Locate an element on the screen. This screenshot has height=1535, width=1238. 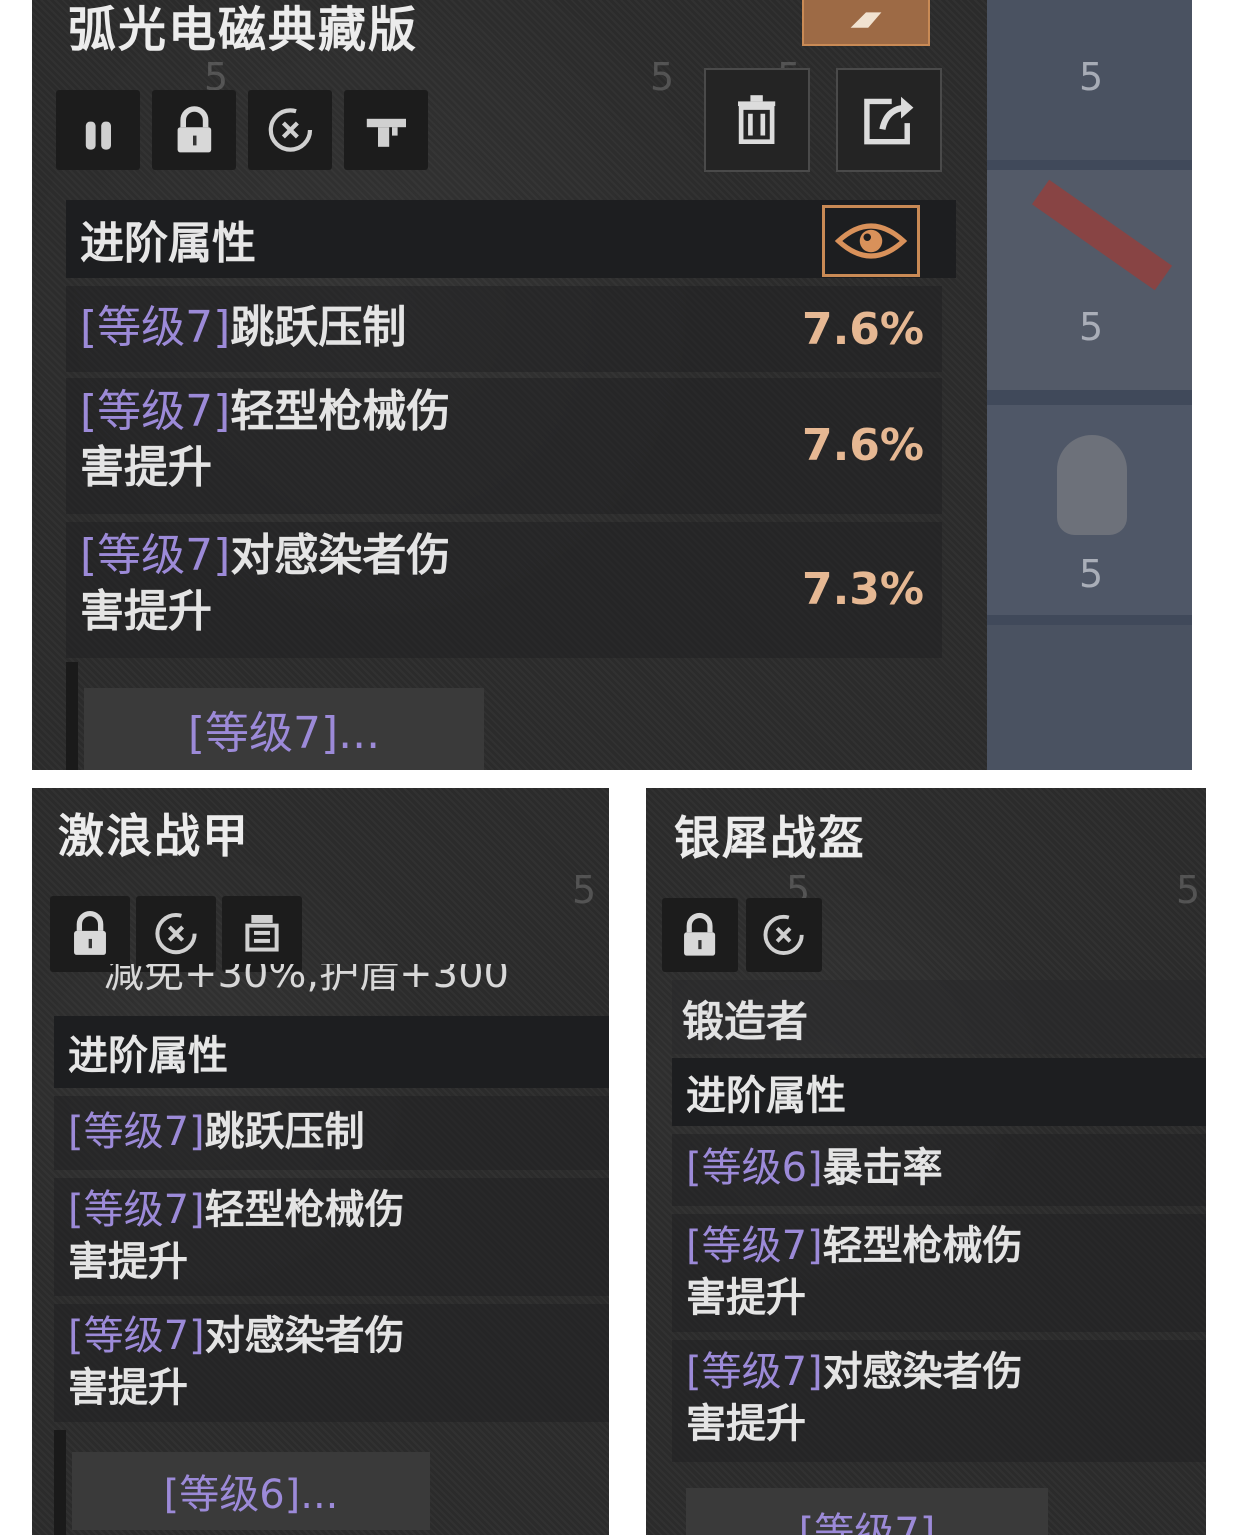
share-button is located at coordinates (889, 120).